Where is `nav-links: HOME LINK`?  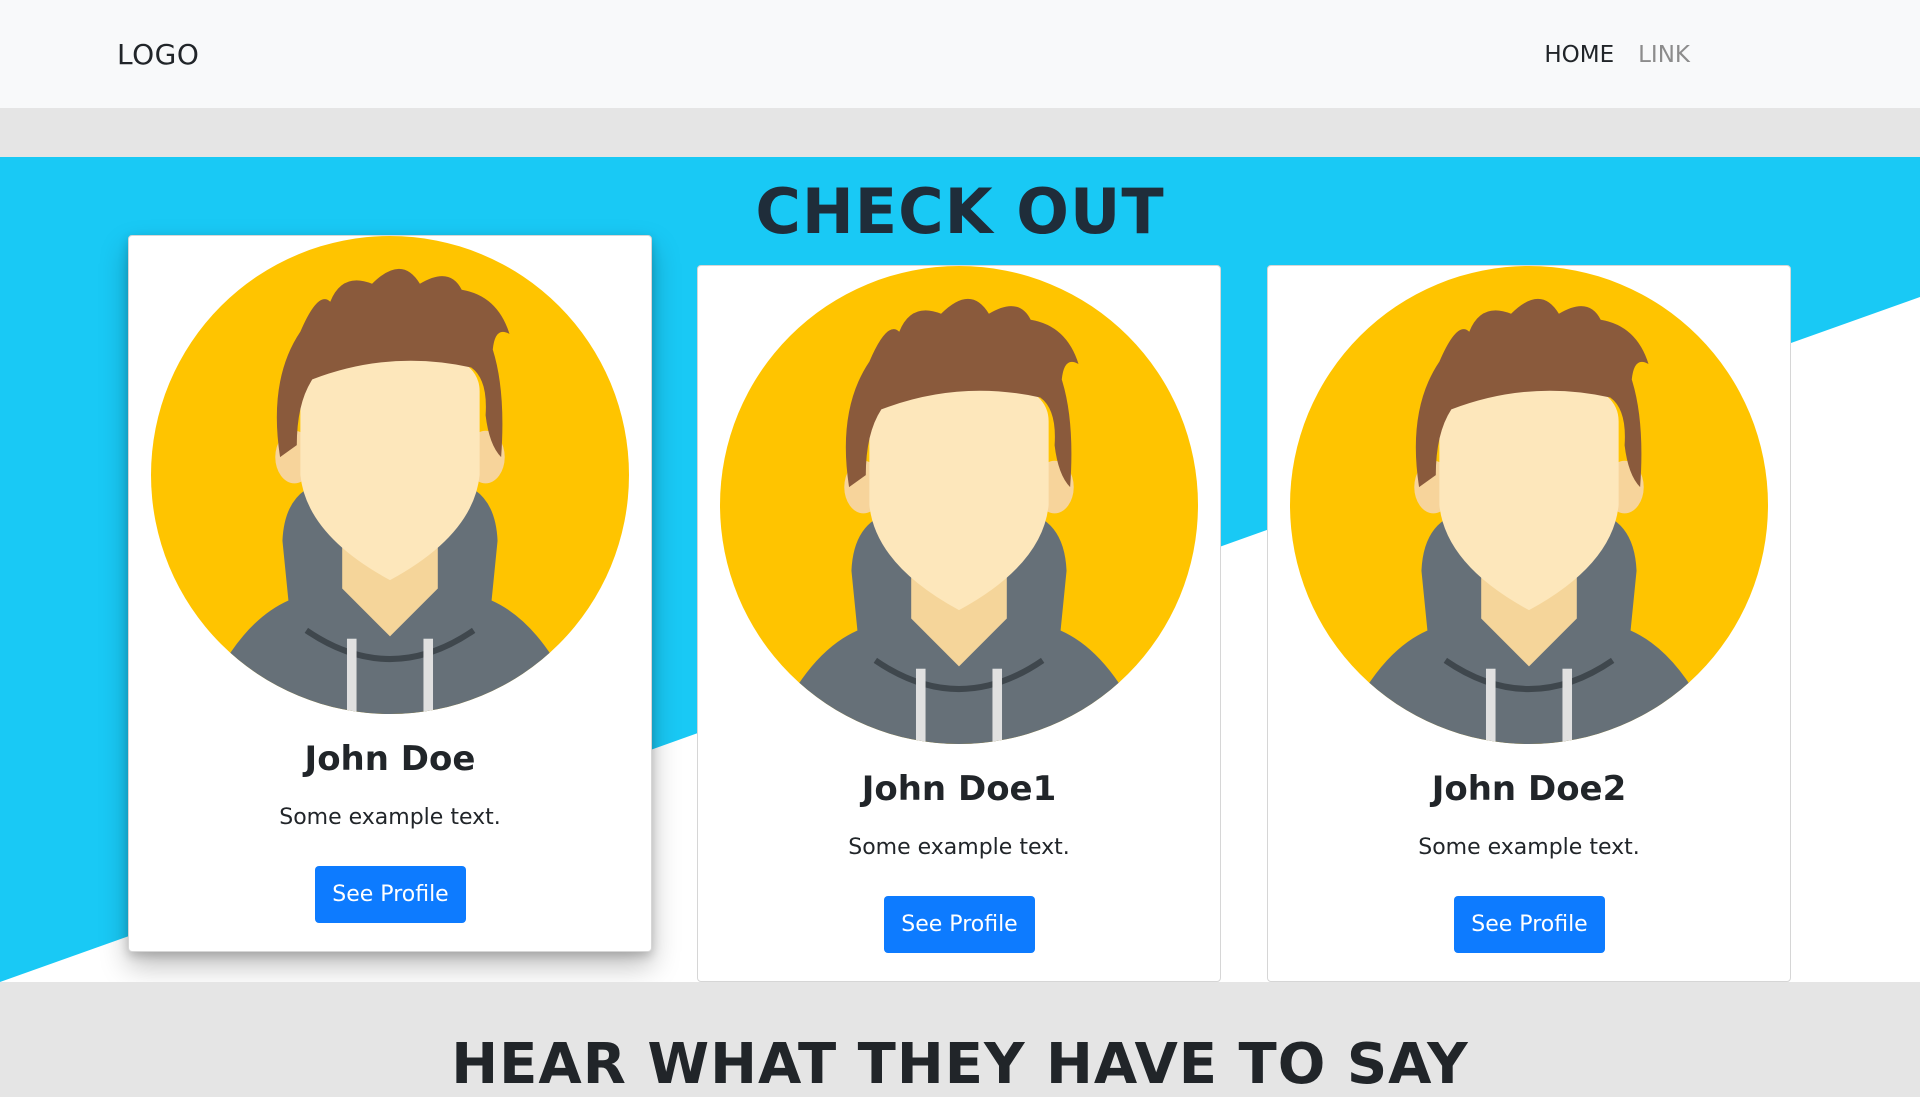
nav-links: HOME LINK is located at coordinates (1617, 55).